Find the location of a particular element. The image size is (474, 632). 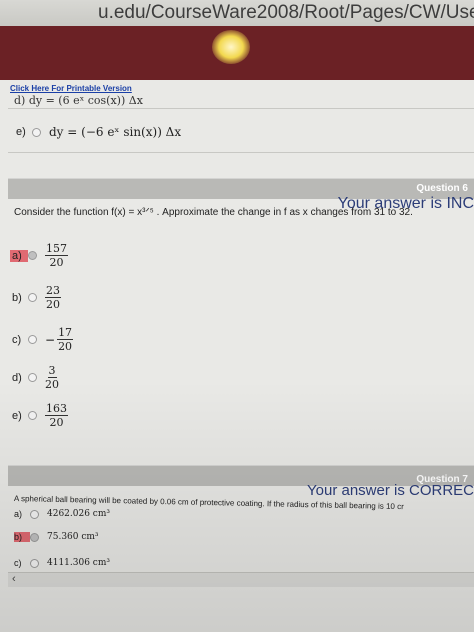

option-fraction: 17 20 is located at coordinates (65, 339).